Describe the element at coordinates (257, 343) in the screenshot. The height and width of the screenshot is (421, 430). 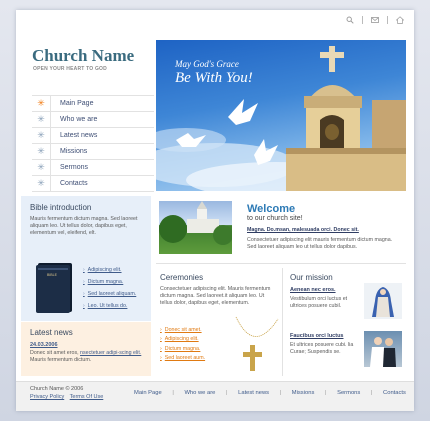
I see `cross-necklace-image` at that location.